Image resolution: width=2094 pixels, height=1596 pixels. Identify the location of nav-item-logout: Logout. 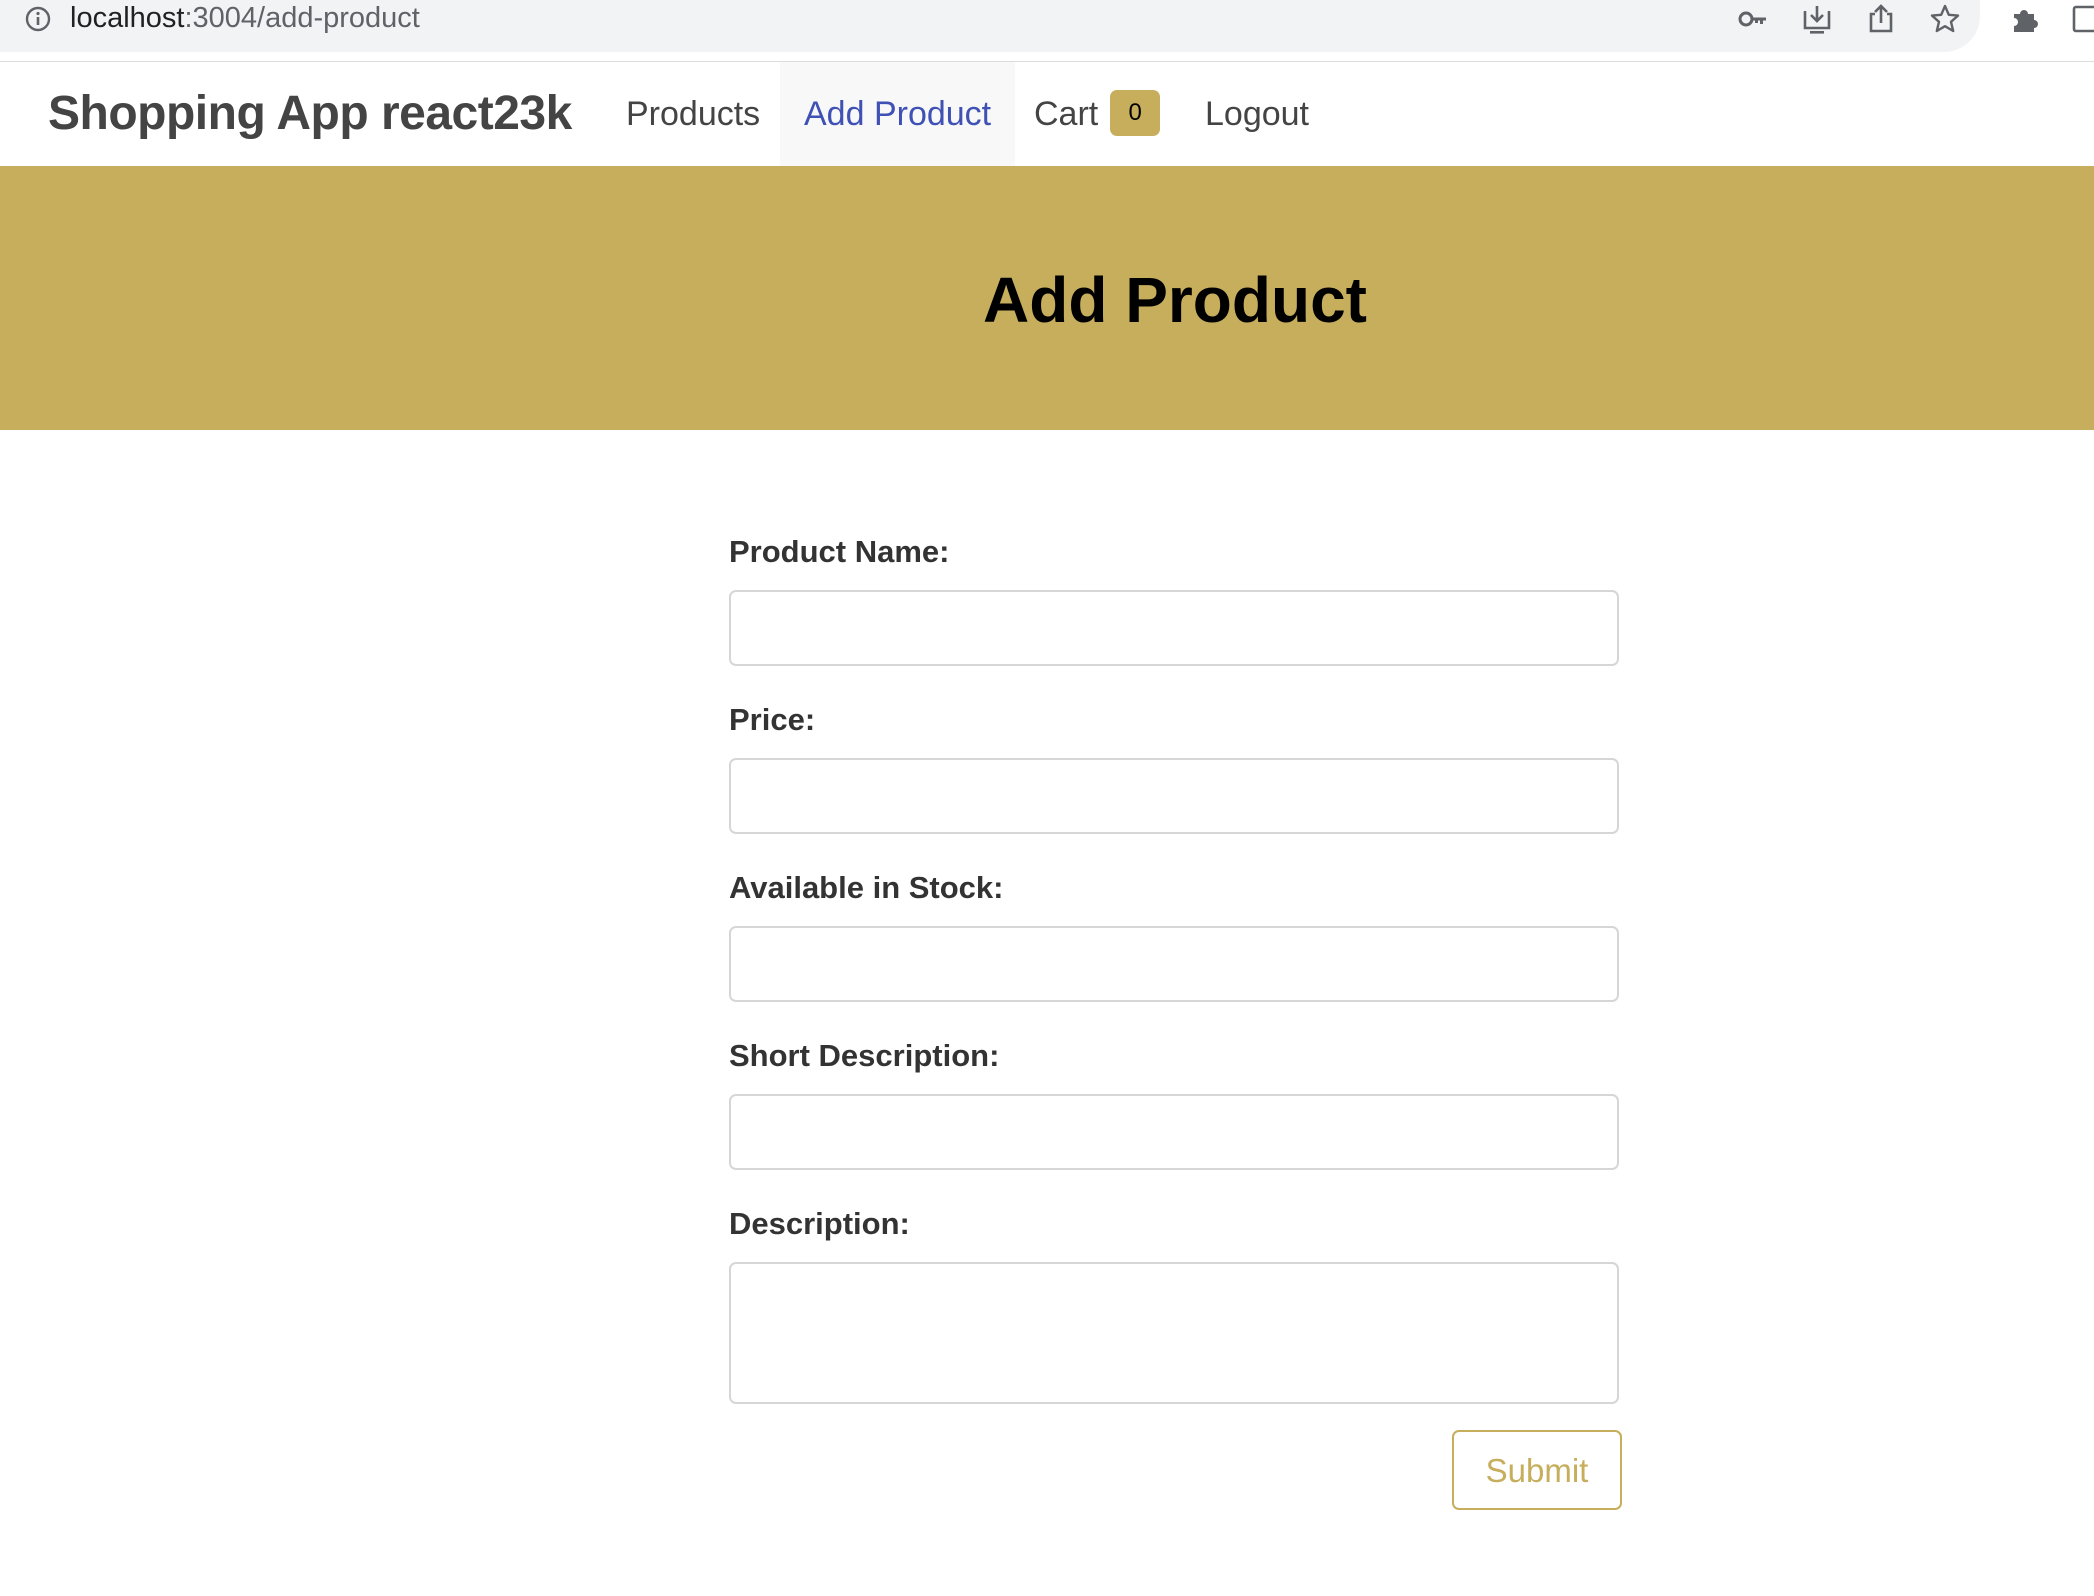
(1257, 114).